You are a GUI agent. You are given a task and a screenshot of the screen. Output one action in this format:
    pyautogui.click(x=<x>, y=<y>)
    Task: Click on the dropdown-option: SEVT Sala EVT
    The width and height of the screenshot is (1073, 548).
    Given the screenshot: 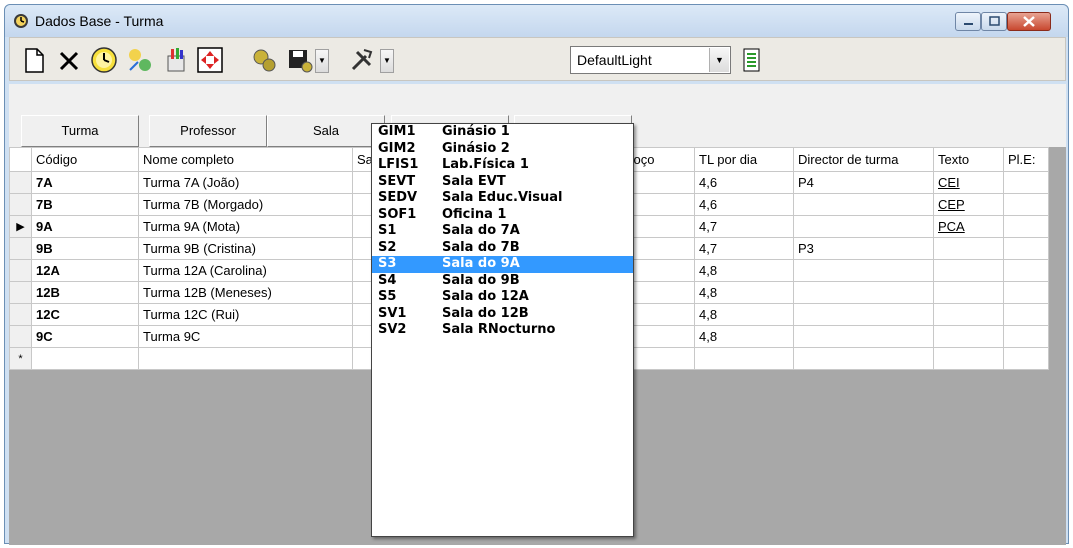 What is the action you would take?
    pyautogui.click(x=502, y=182)
    